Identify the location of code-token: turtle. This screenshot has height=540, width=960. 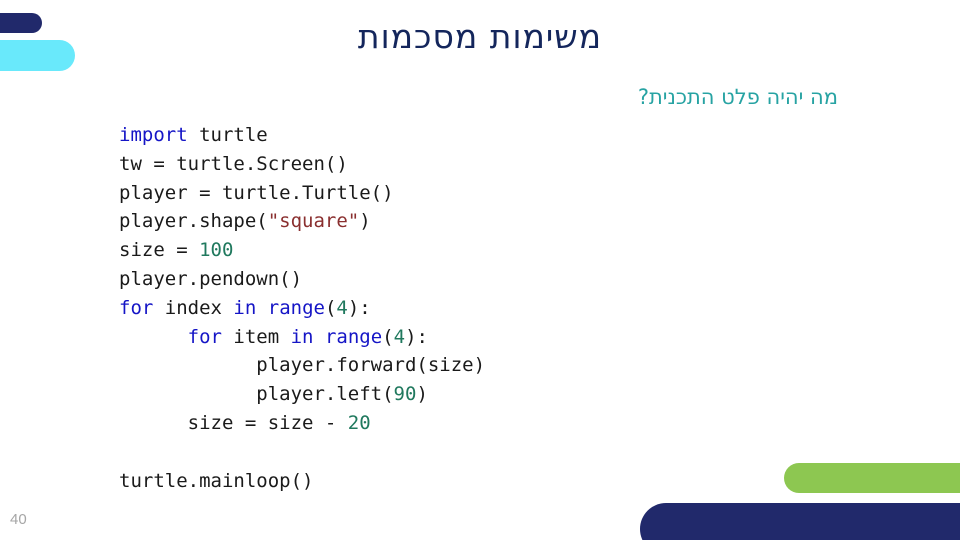
(227, 135).